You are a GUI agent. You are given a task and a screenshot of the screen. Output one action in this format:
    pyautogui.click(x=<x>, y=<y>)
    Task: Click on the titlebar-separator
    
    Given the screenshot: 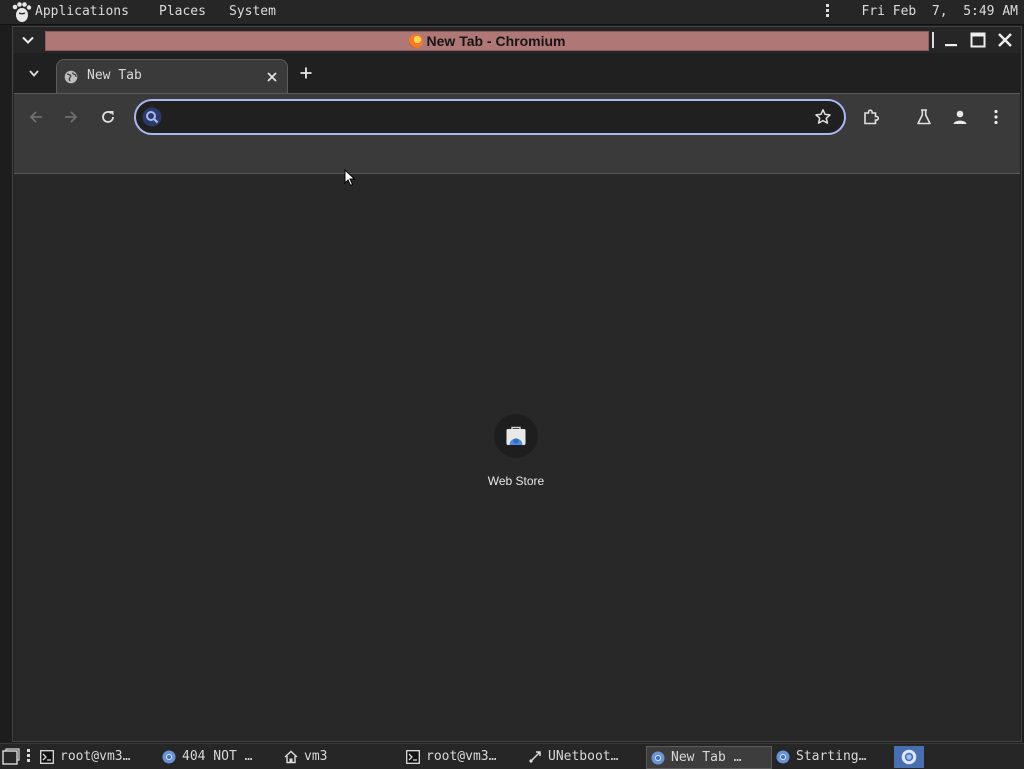 What is the action you would take?
    pyautogui.click(x=933, y=40)
    